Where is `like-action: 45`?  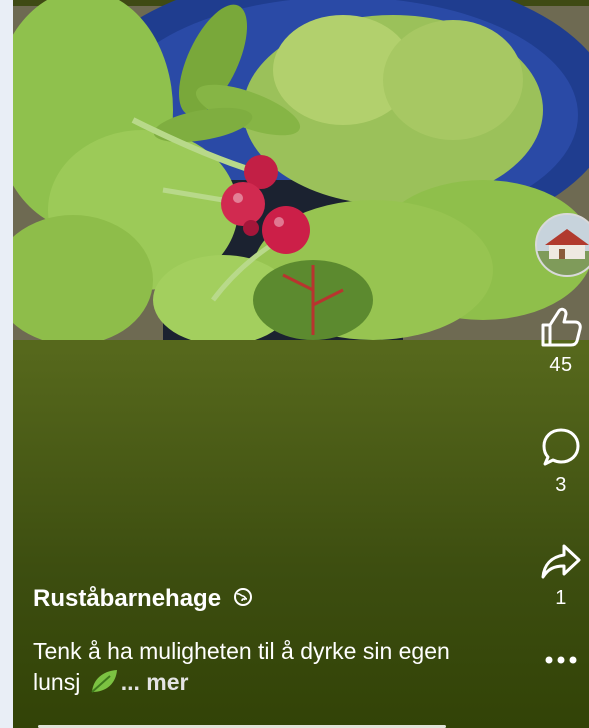
like-action: 45 is located at coordinates (561, 341).